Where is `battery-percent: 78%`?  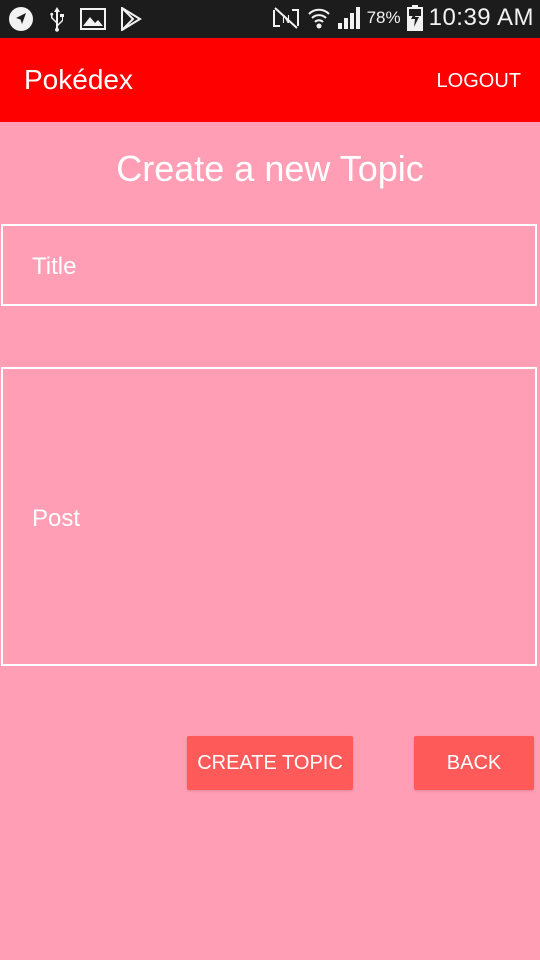
battery-percent: 78% is located at coordinates (383, 17).